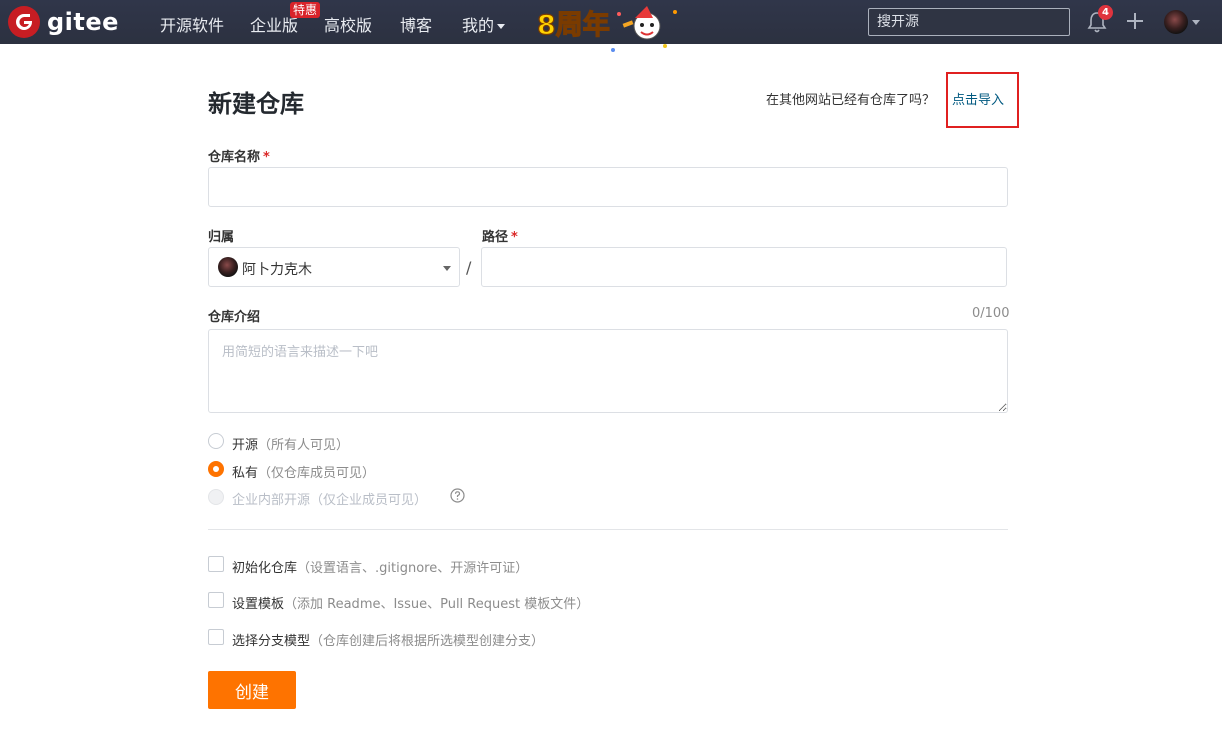 The image size is (1222, 750). What do you see at coordinates (608, 529) in the screenshot?
I see `divider` at bounding box center [608, 529].